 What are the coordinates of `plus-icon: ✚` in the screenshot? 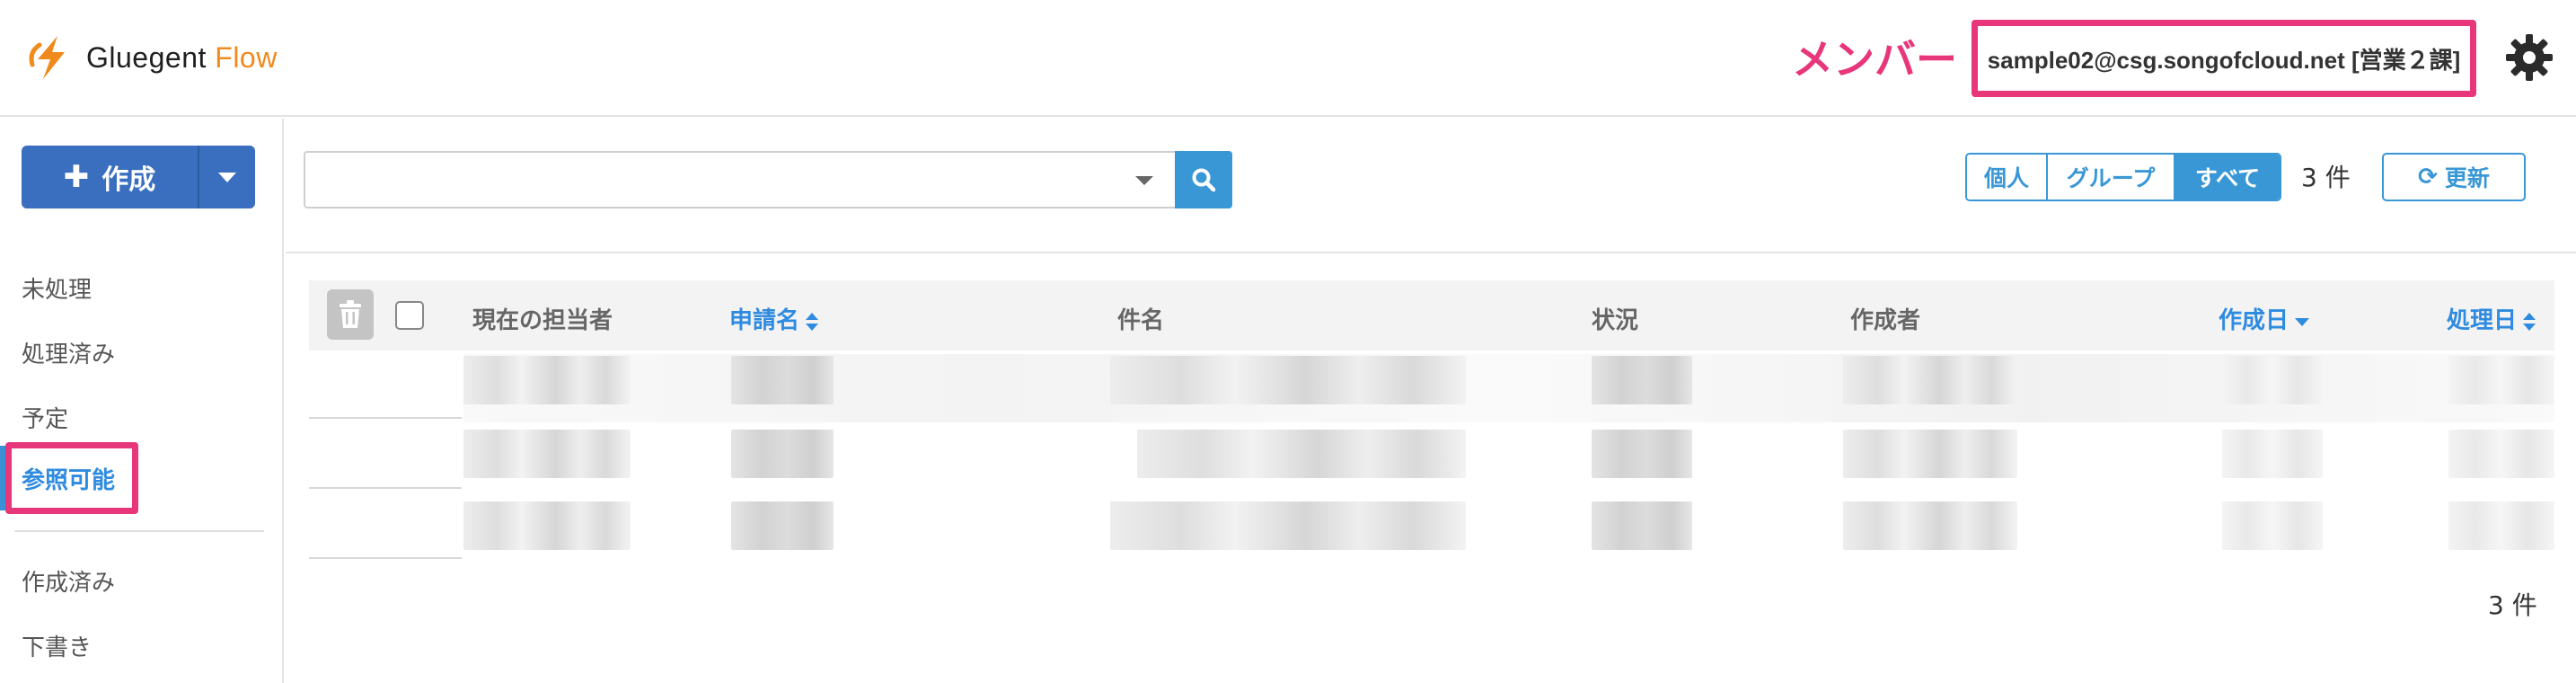 It's located at (76, 177).